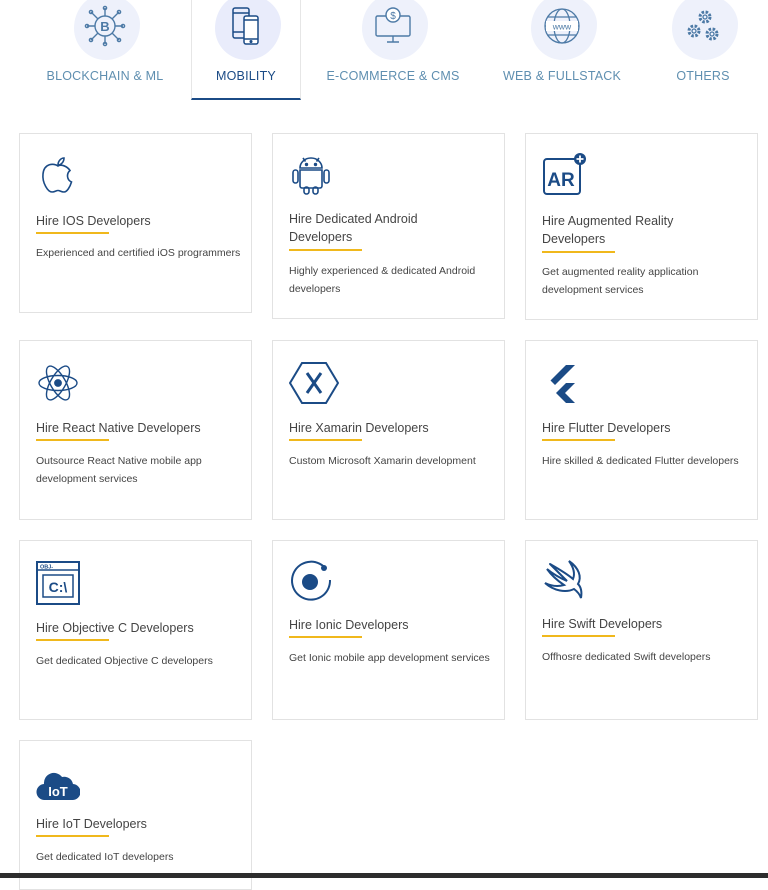 The width and height of the screenshot is (768, 890). Describe the element at coordinates (562, 384) in the screenshot. I see `flutter-icon` at that location.